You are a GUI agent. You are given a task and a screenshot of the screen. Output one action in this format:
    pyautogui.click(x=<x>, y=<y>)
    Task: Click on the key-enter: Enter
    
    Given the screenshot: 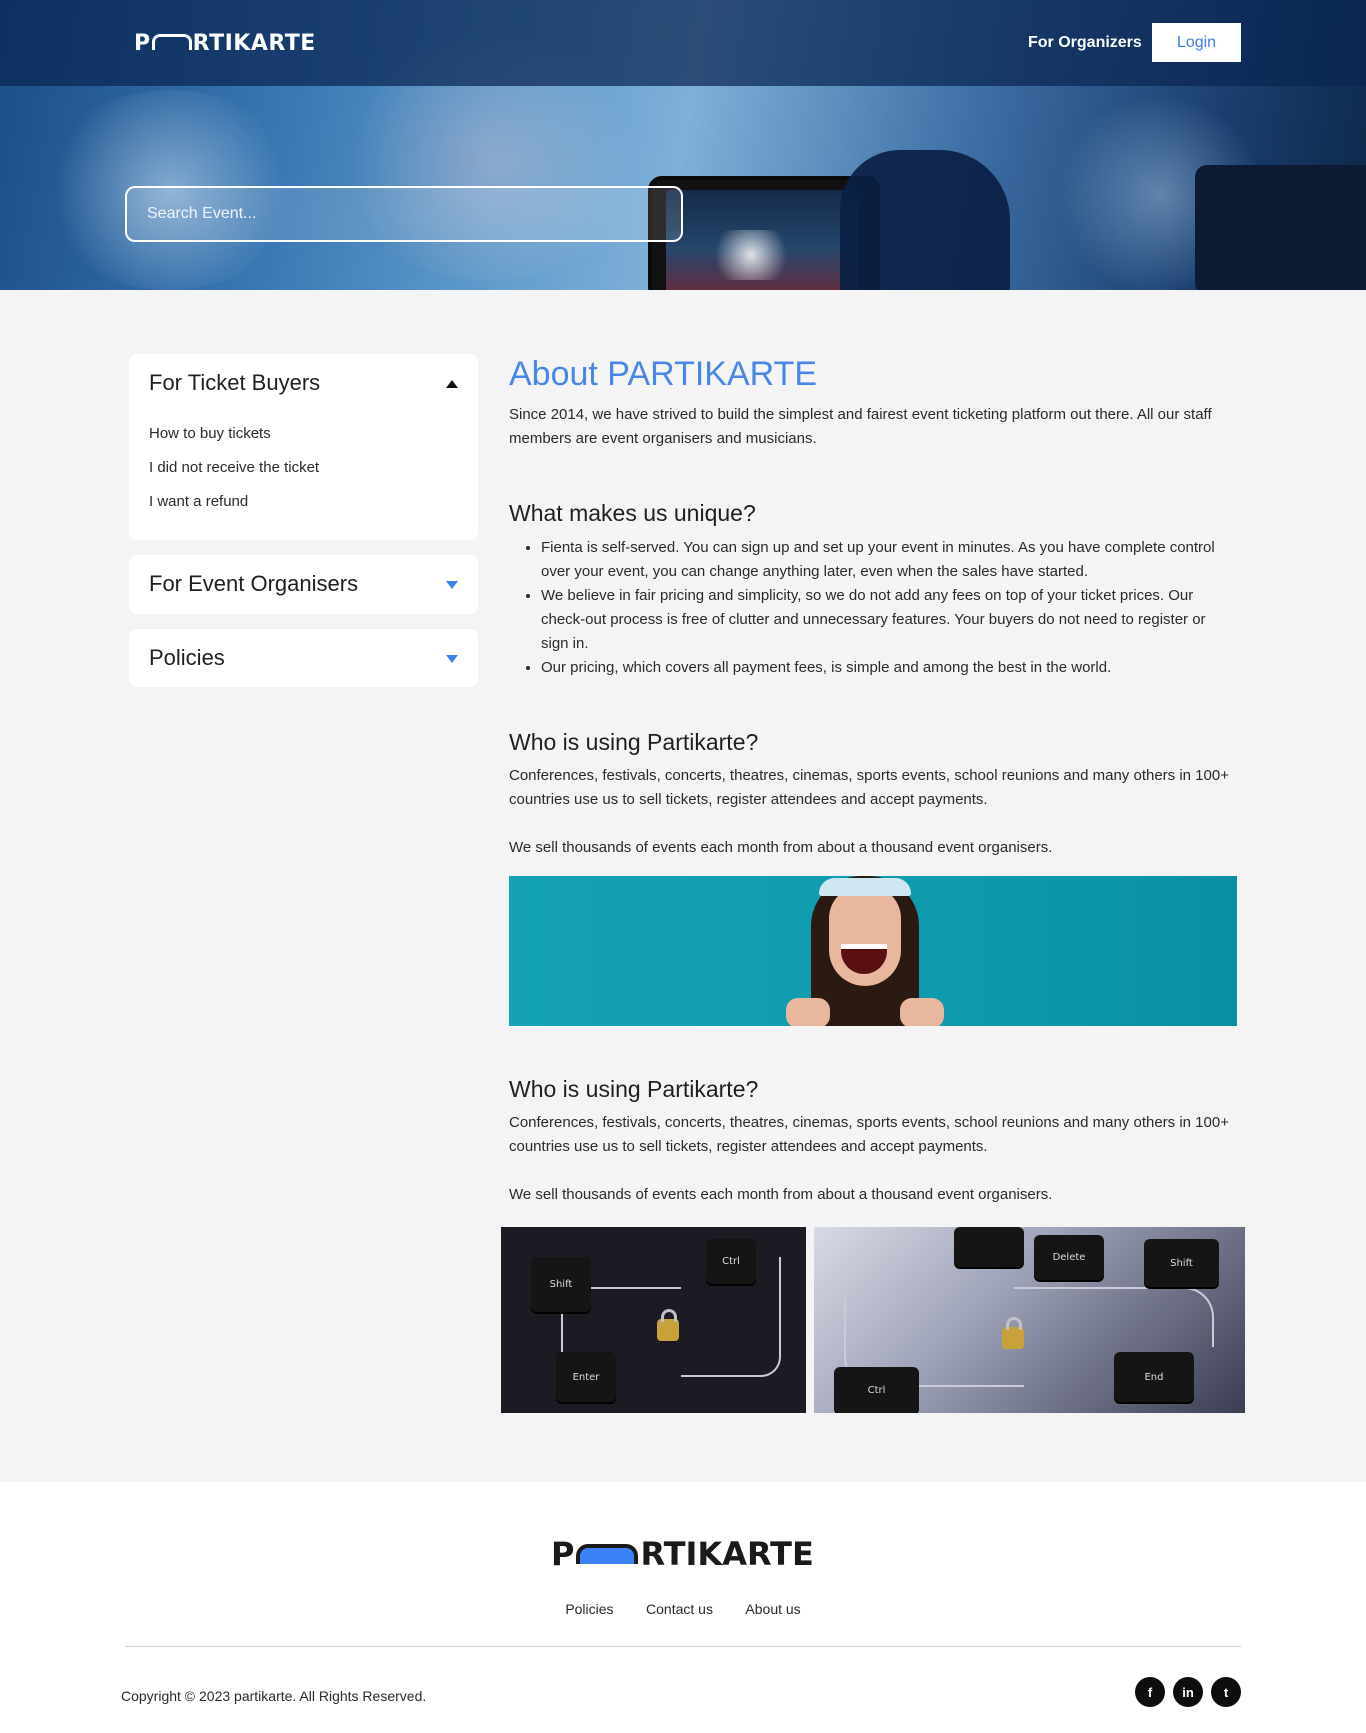 What is the action you would take?
    pyautogui.click(x=586, y=1377)
    